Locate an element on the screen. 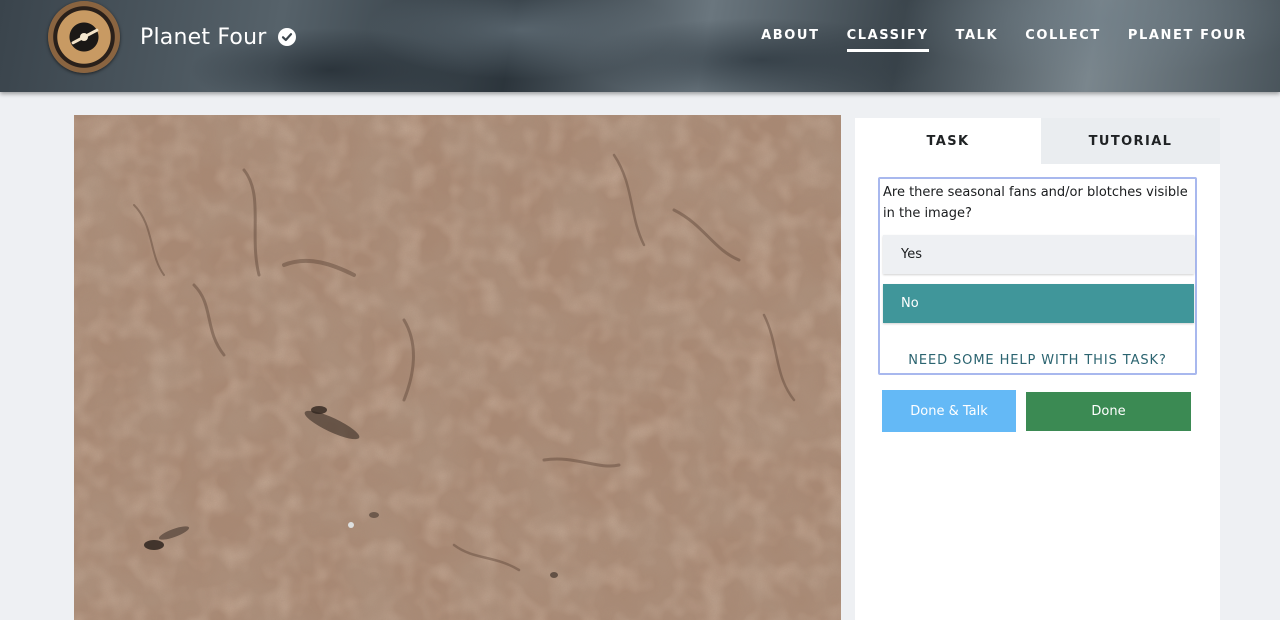  logo-hub is located at coordinates (84, 37).